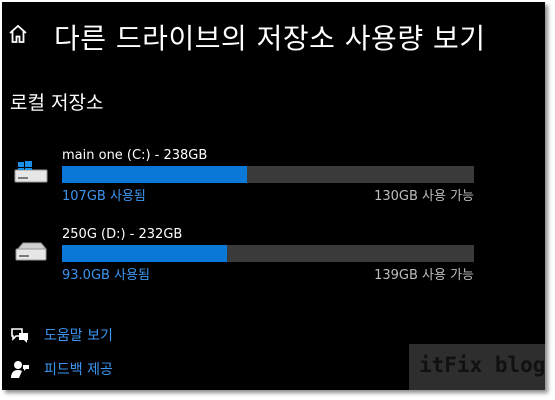 The height and width of the screenshot is (400, 555). I want to click on drive-name: 250G (D:) - 232GB, so click(122, 234).